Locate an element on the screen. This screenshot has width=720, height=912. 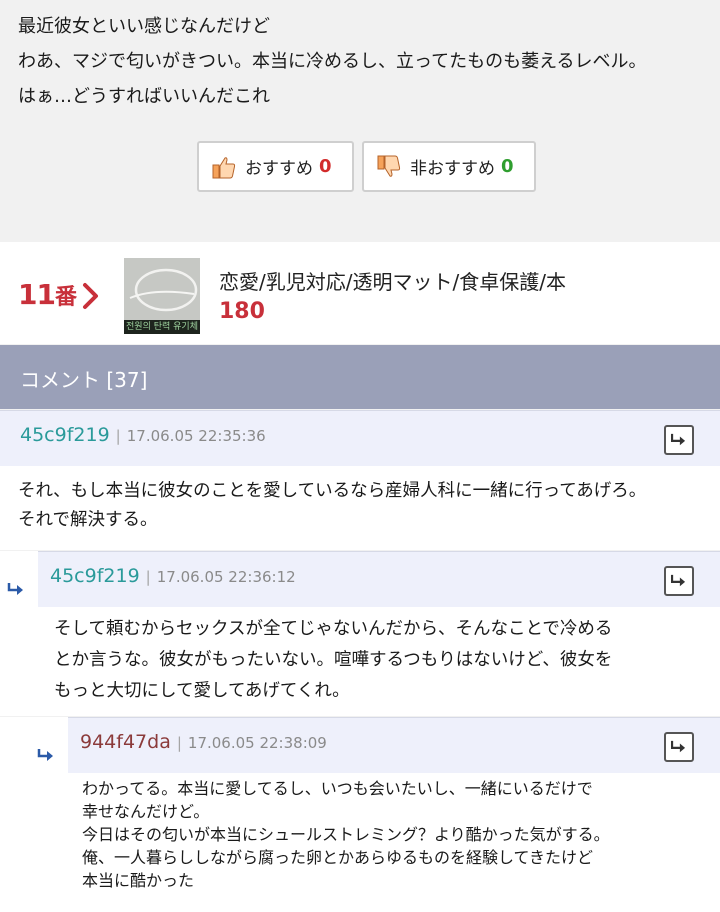
related-rank-number: 11 is located at coordinates (37, 294).